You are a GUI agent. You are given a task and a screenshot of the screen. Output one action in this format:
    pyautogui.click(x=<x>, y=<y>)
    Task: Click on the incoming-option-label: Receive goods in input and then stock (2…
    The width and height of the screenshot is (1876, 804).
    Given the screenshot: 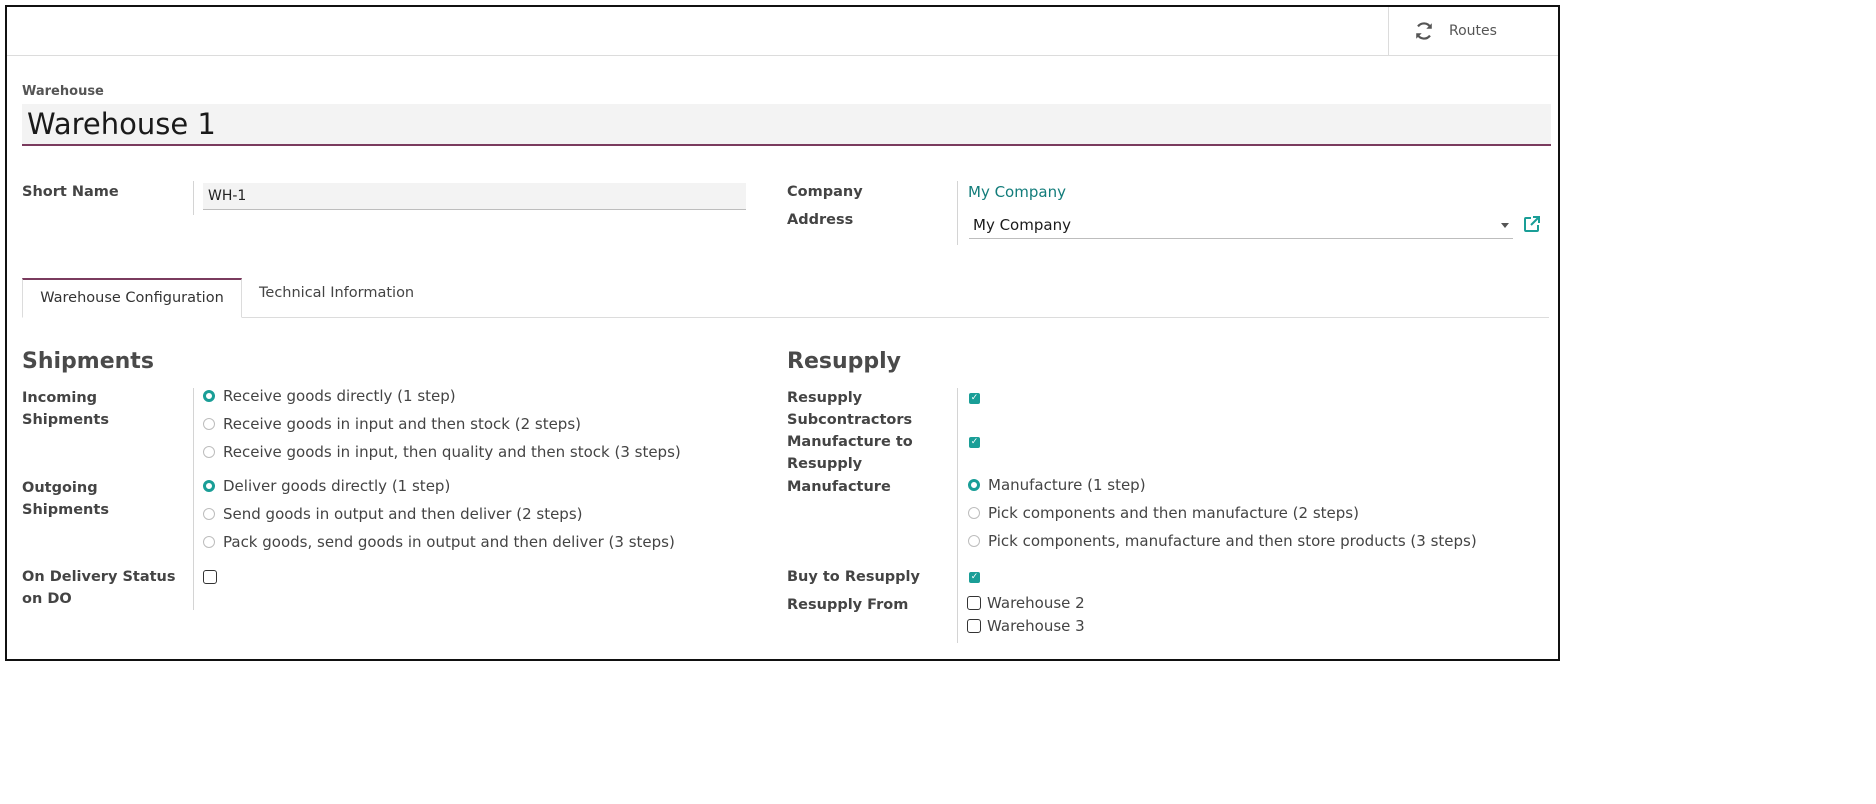 What is the action you would take?
    pyautogui.click(x=402, y=424)
    